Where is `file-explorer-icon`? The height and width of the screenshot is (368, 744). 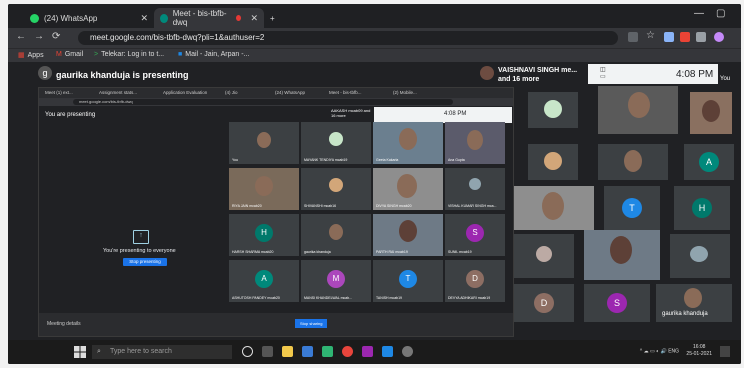 file-explorer-icon is located at coordinates (287, 351).